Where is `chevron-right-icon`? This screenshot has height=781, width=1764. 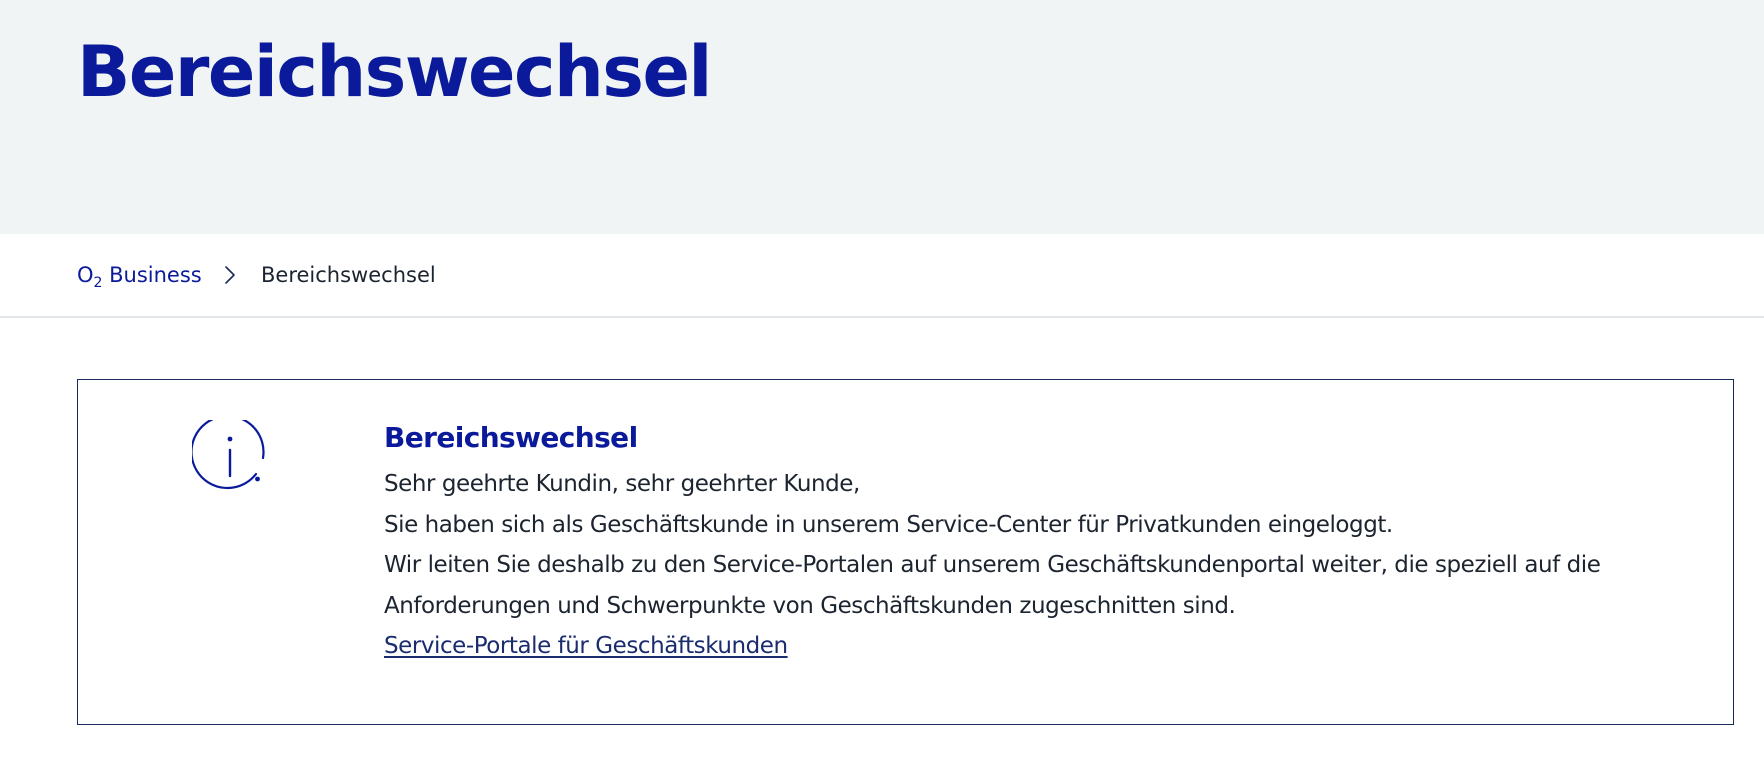
chevron-right-icon is located at coordinates (230, 275).